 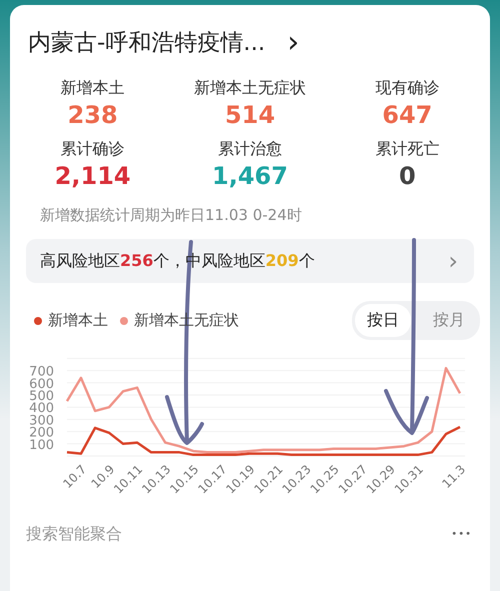 What do you see at coordinates (250, 149) in the screenshot?
I see `stat-label: 累计治愈` at bounding box center [250, 149].